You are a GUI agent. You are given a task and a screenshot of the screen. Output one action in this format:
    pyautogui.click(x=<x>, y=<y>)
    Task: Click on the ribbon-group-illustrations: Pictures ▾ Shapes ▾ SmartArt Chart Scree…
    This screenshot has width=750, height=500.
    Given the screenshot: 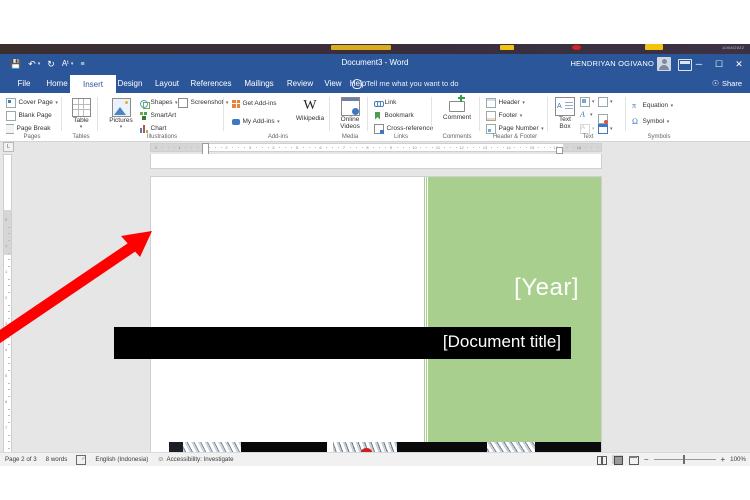 What is the action you would take?
    pyautogui.click(x=164, y=117)
    